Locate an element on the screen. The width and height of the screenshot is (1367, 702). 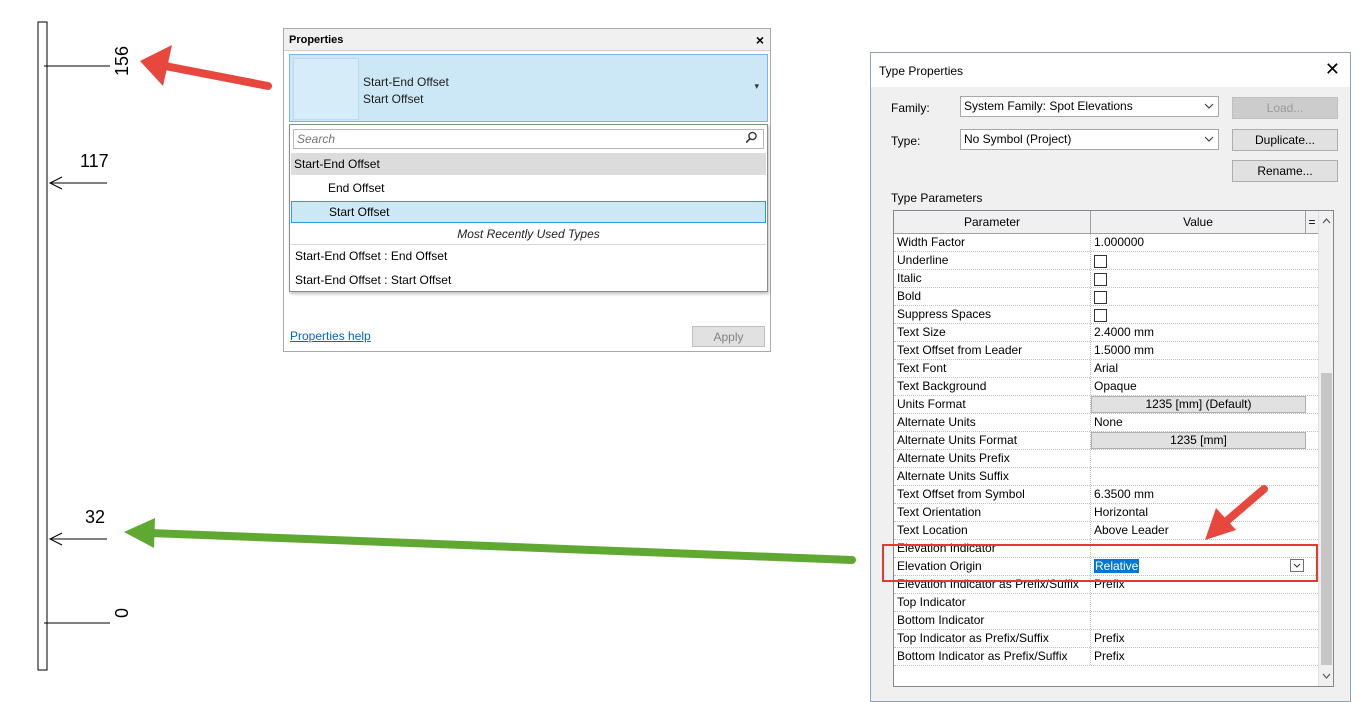
parameter-value: None is located at coordinates (1198, 422).